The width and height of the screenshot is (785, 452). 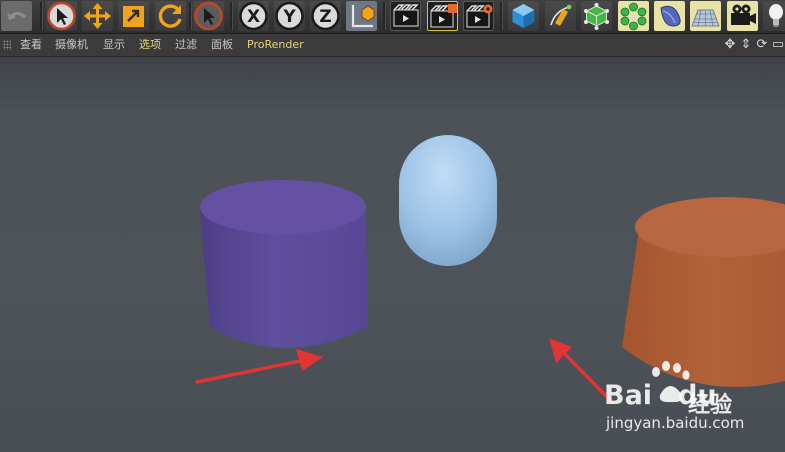 What do you see at coordinates (669, 16) in the screenshot?
I see `deformer-icon` at bounding box center [669, 16].